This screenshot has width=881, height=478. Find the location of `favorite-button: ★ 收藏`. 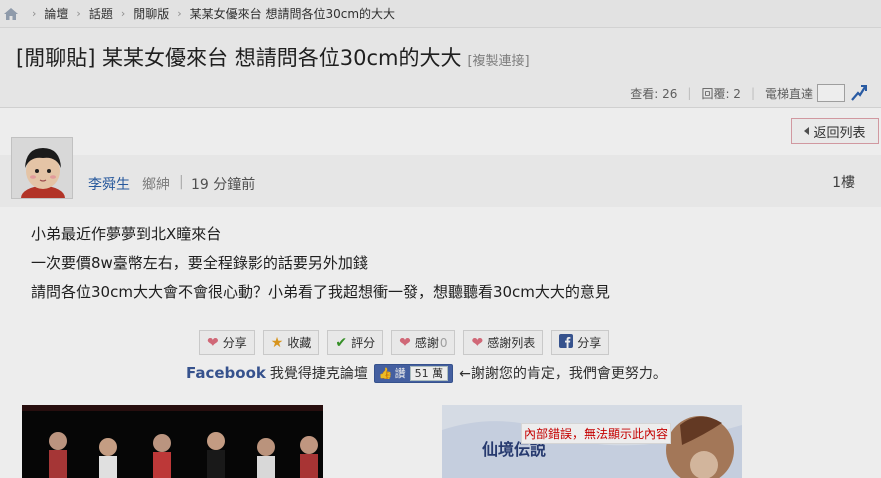

favorite-button: ★ 收藏 is located at coordinates (291, 342).